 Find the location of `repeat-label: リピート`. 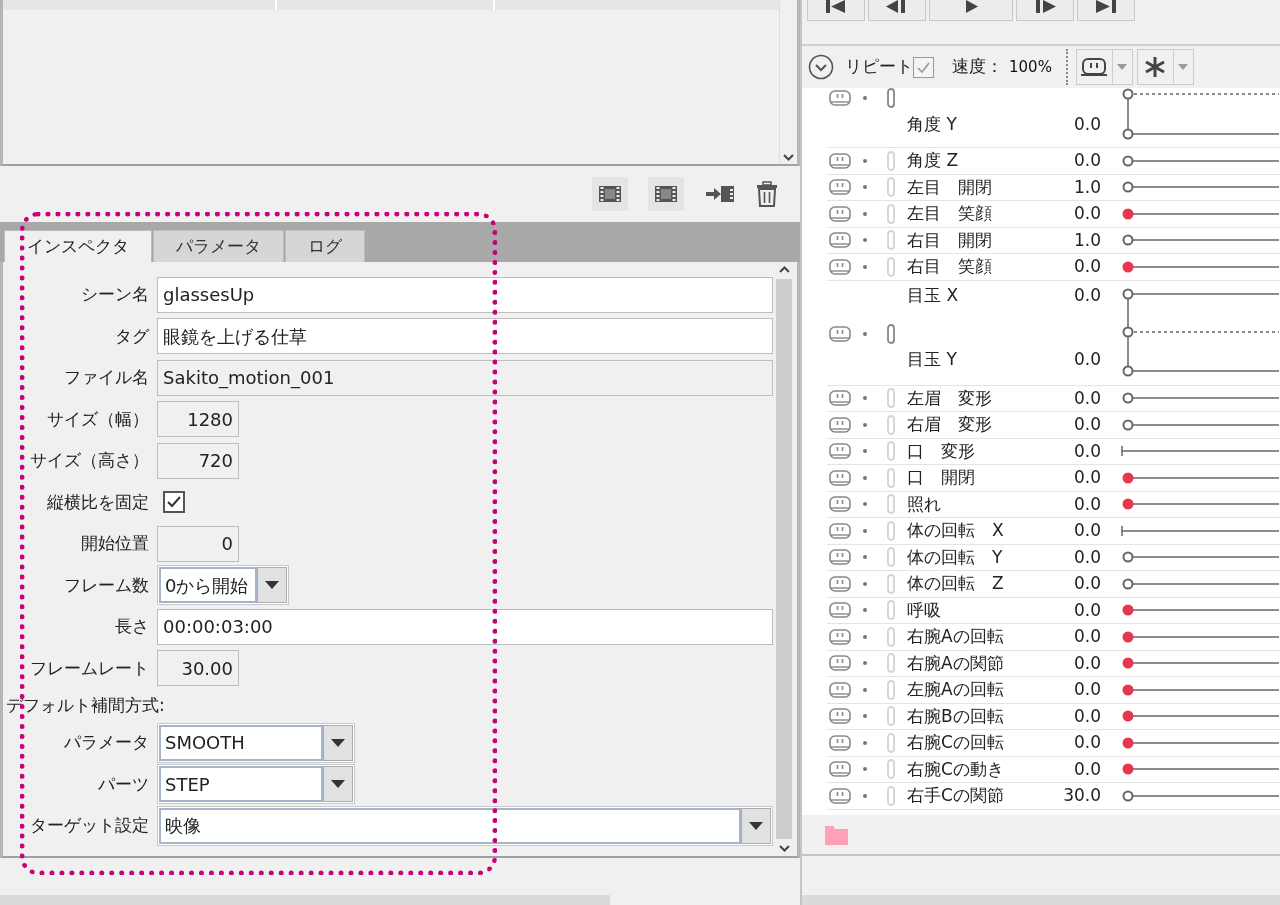

repeat-label: リピート is located at coordinates (879, 67).